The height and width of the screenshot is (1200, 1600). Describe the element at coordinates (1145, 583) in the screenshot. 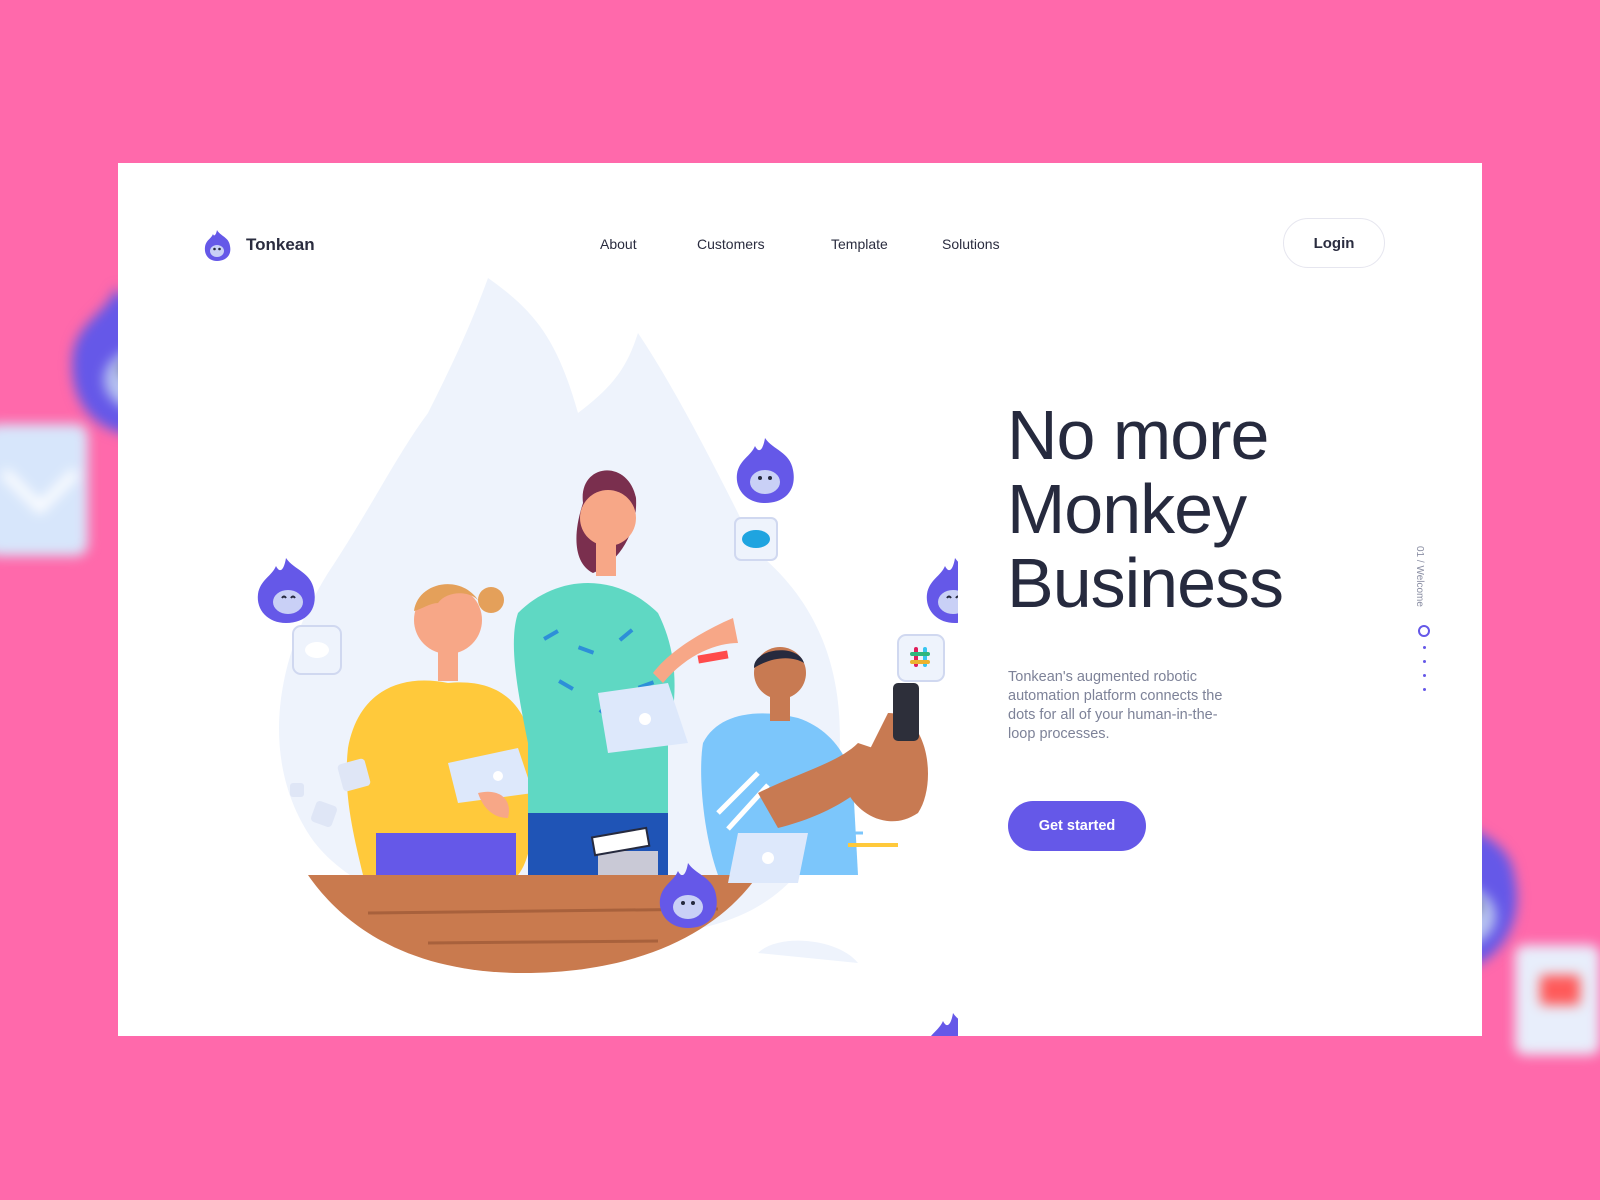

I see `hero-title-line: Business` at that location.